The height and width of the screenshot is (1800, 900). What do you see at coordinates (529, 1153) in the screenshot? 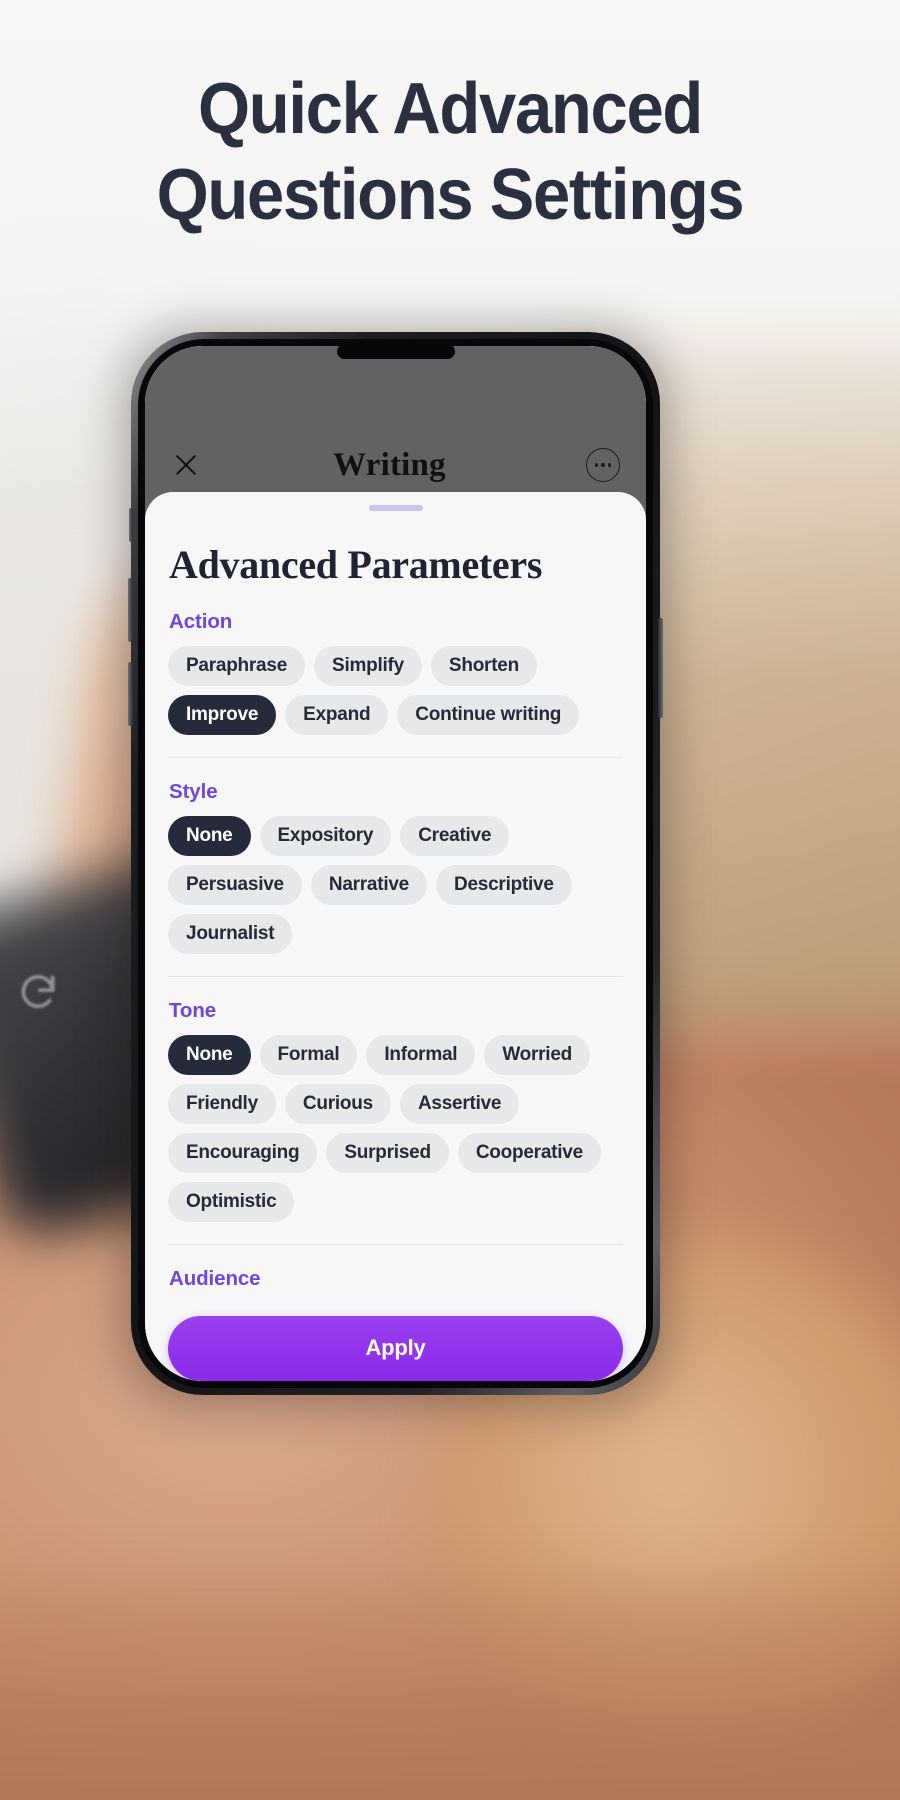
I see `chip-cooperative: Cooperative` at bounding box center [529, 1153].